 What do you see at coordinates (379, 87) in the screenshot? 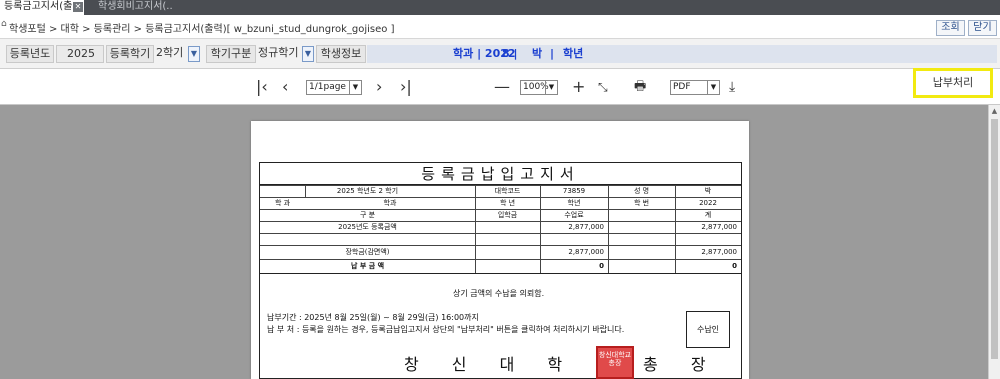
I see `next-page-icon: ›` at bounding box center [379, 87].